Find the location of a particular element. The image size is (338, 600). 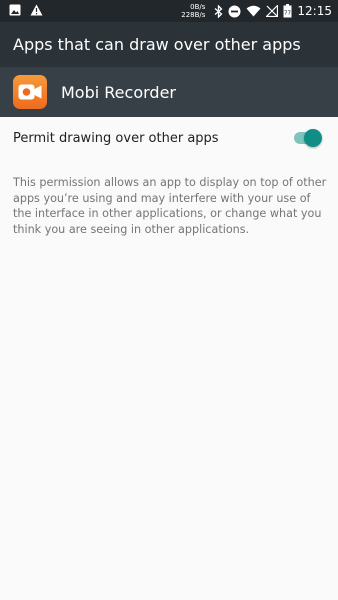

bluetooth-icon is located at coordinates (218, 11).